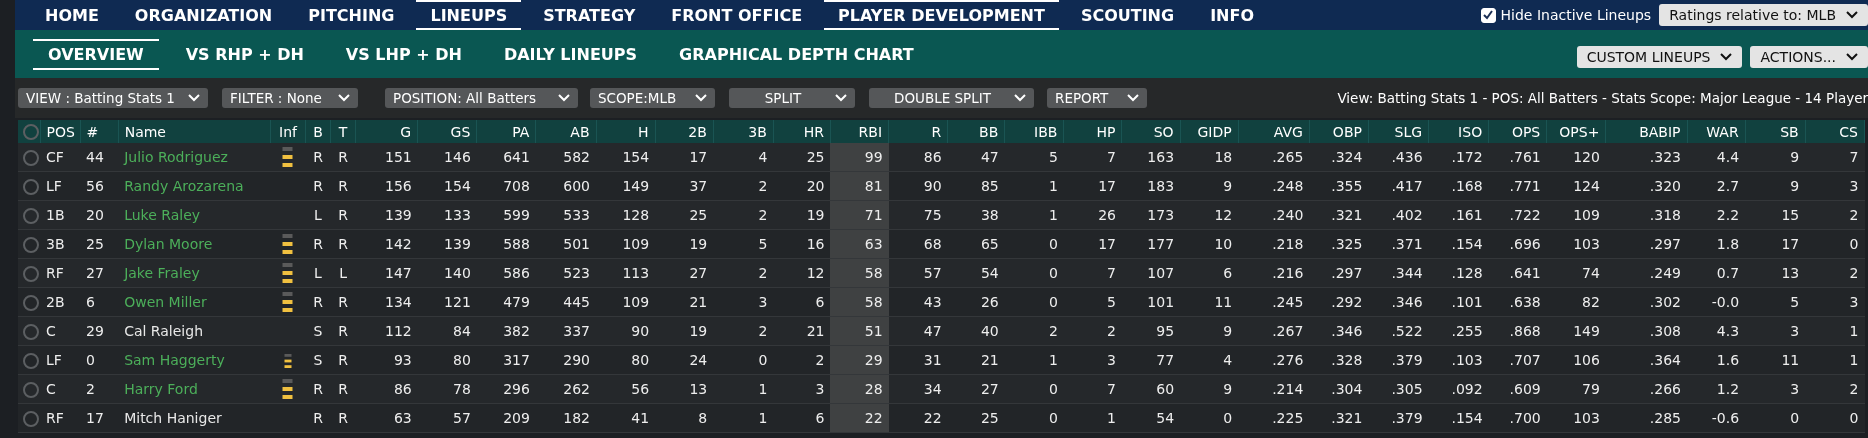 This screenshot has height=438, width=1868. Describe the element at coordinates (1223, 157) in the screenshot. I see `table-cell: 18` at that location.